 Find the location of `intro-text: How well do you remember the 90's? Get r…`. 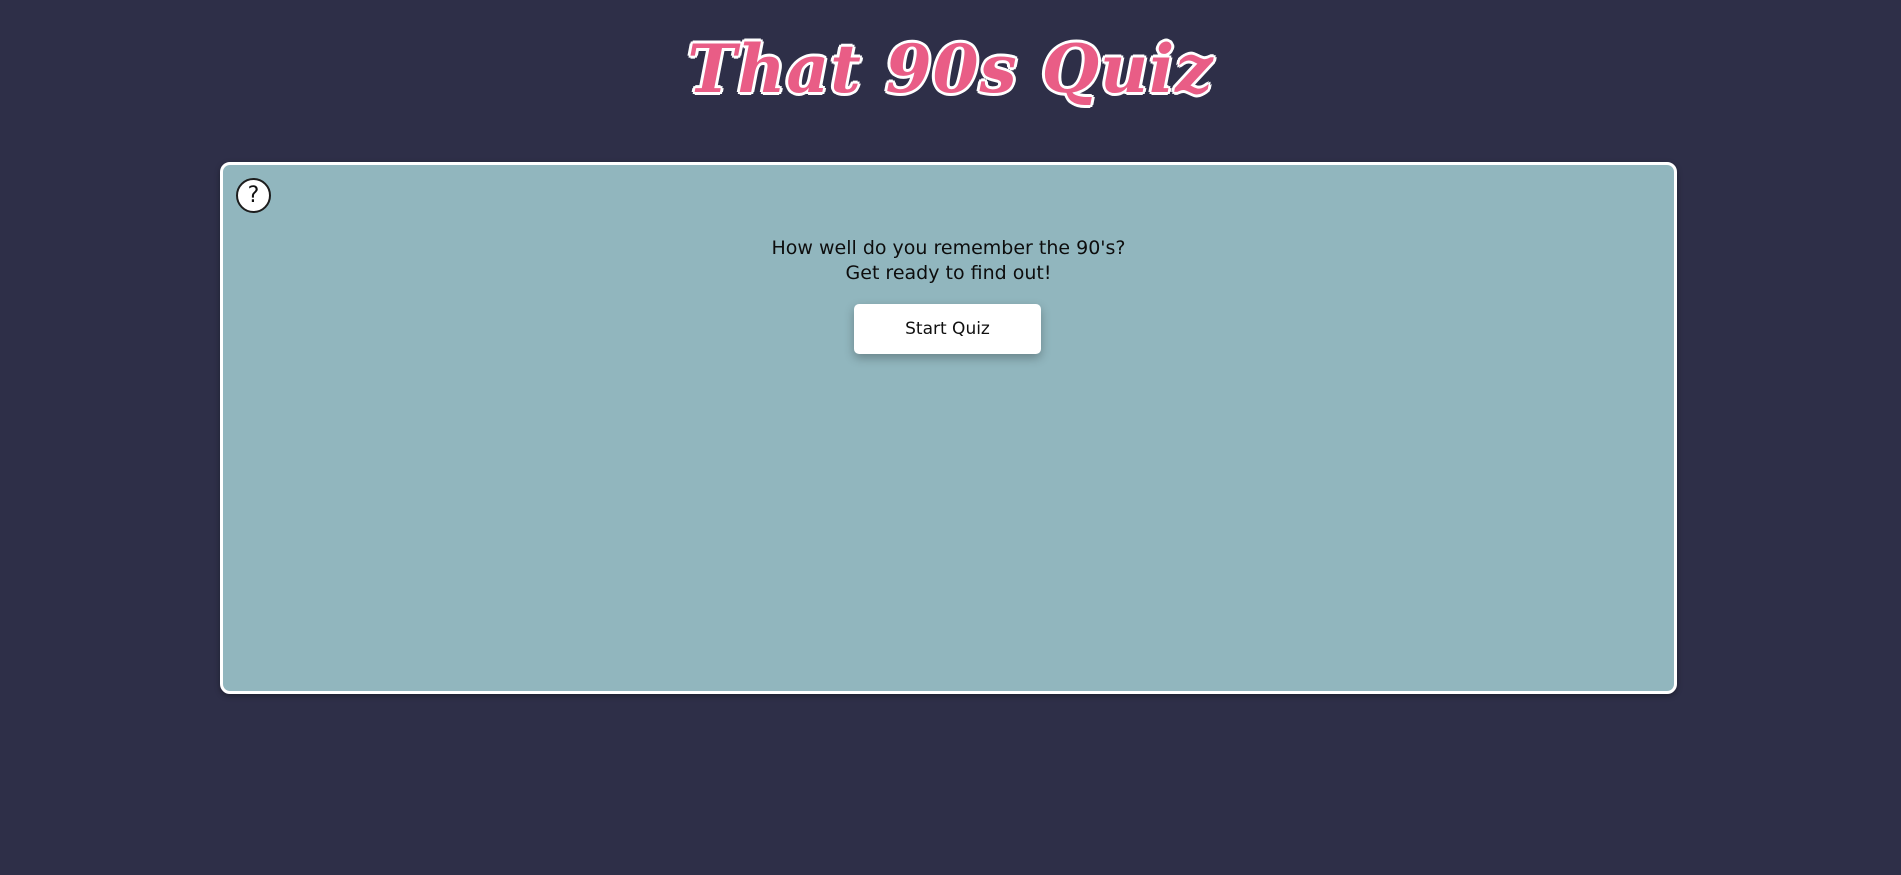

intro-text: How well do you remember the 90's? Get r… is located at coordinates (948, 261).